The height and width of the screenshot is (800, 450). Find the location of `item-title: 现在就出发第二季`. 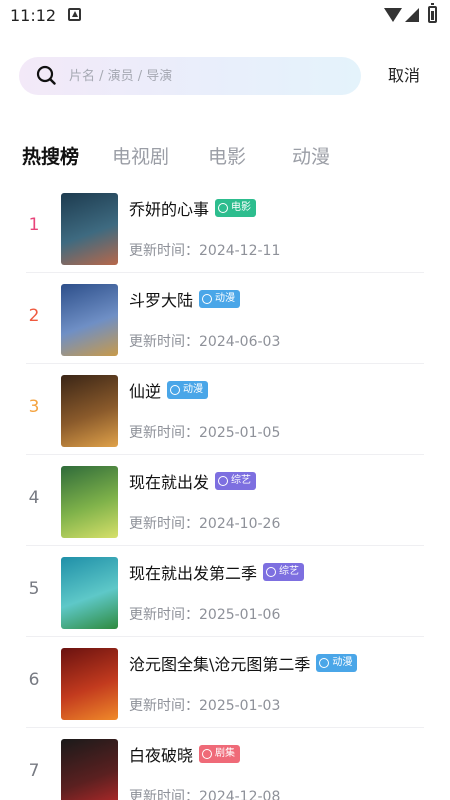

item-title: 现在就出发第二季 is located at coordinates (193, 573).